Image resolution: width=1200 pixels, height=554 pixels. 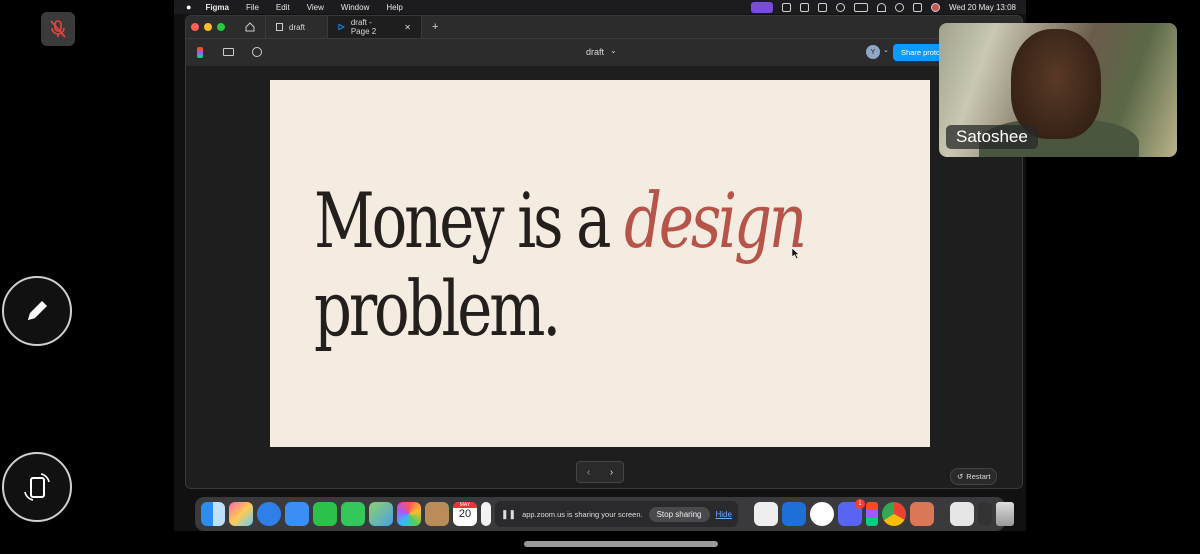 I want to click on slides-grid-icon, so click(x=228, y=52).